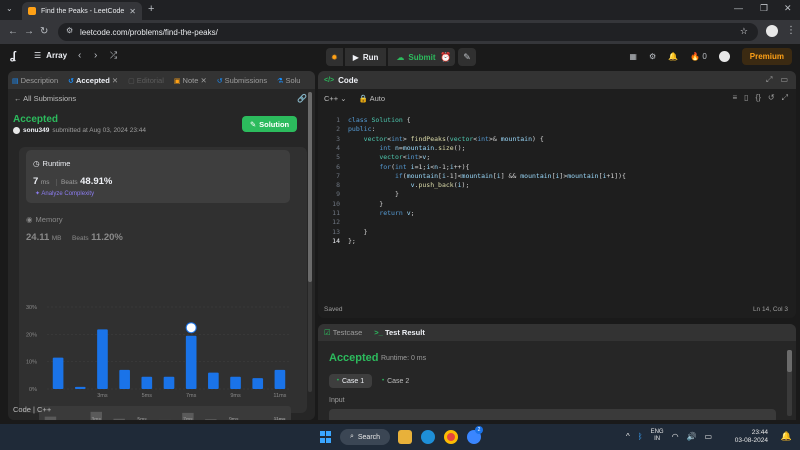  Describe the element at coordinates (784, 80) in the screenshot. I see `minimize-panel-icon: ▭` at that location.